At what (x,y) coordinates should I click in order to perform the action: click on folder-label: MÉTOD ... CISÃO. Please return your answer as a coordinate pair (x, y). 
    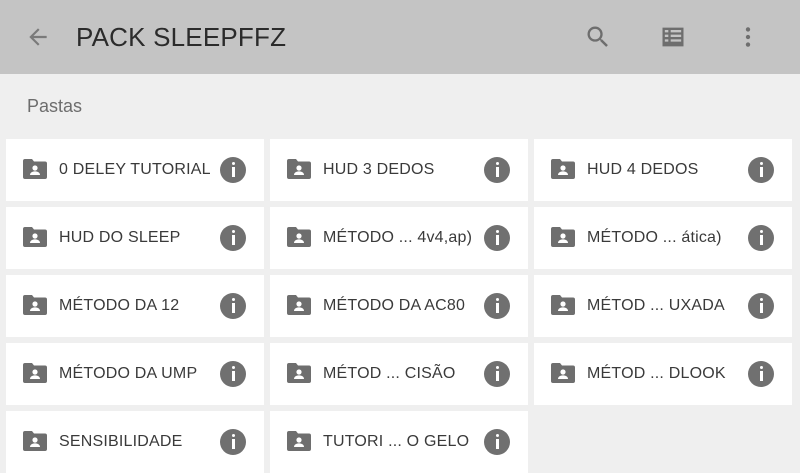
    Looking at the image, I should click on (389, 373).